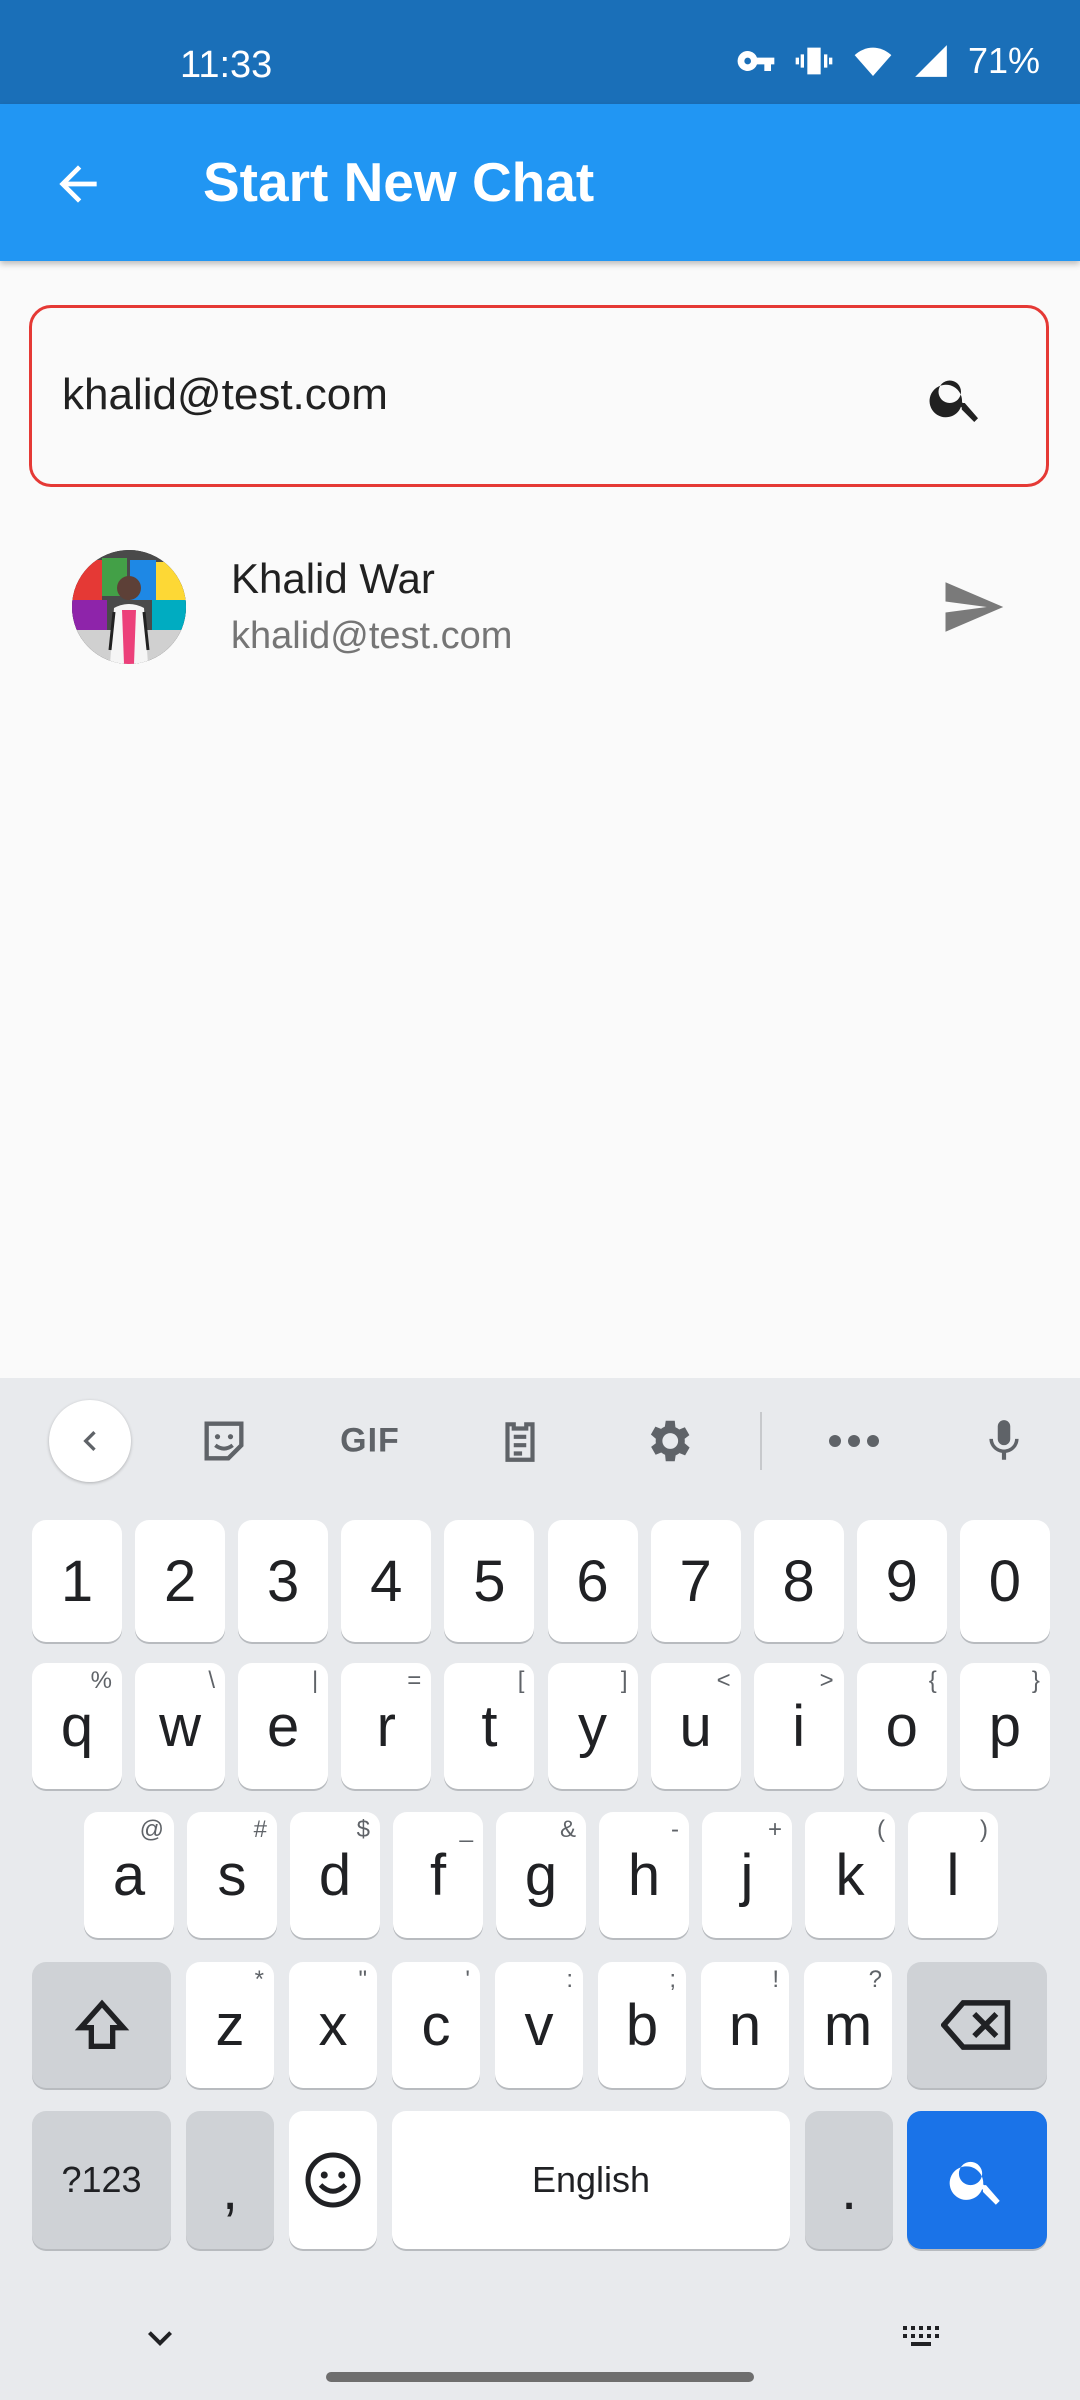 The height and width of the screenshot is (2400, 1080). I want to click on key-label: a, so click(129, 1875).